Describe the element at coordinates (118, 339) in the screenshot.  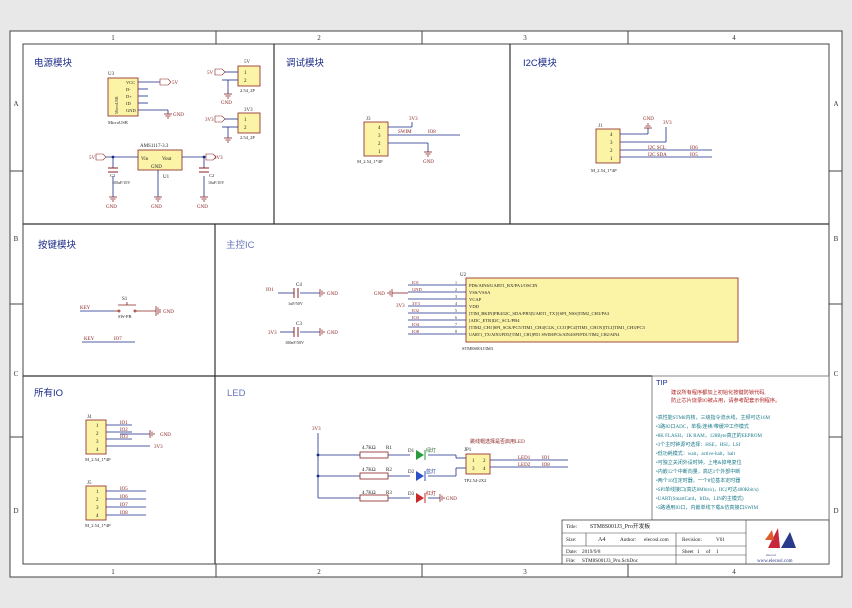
I see `key-io: IO7` at that location.